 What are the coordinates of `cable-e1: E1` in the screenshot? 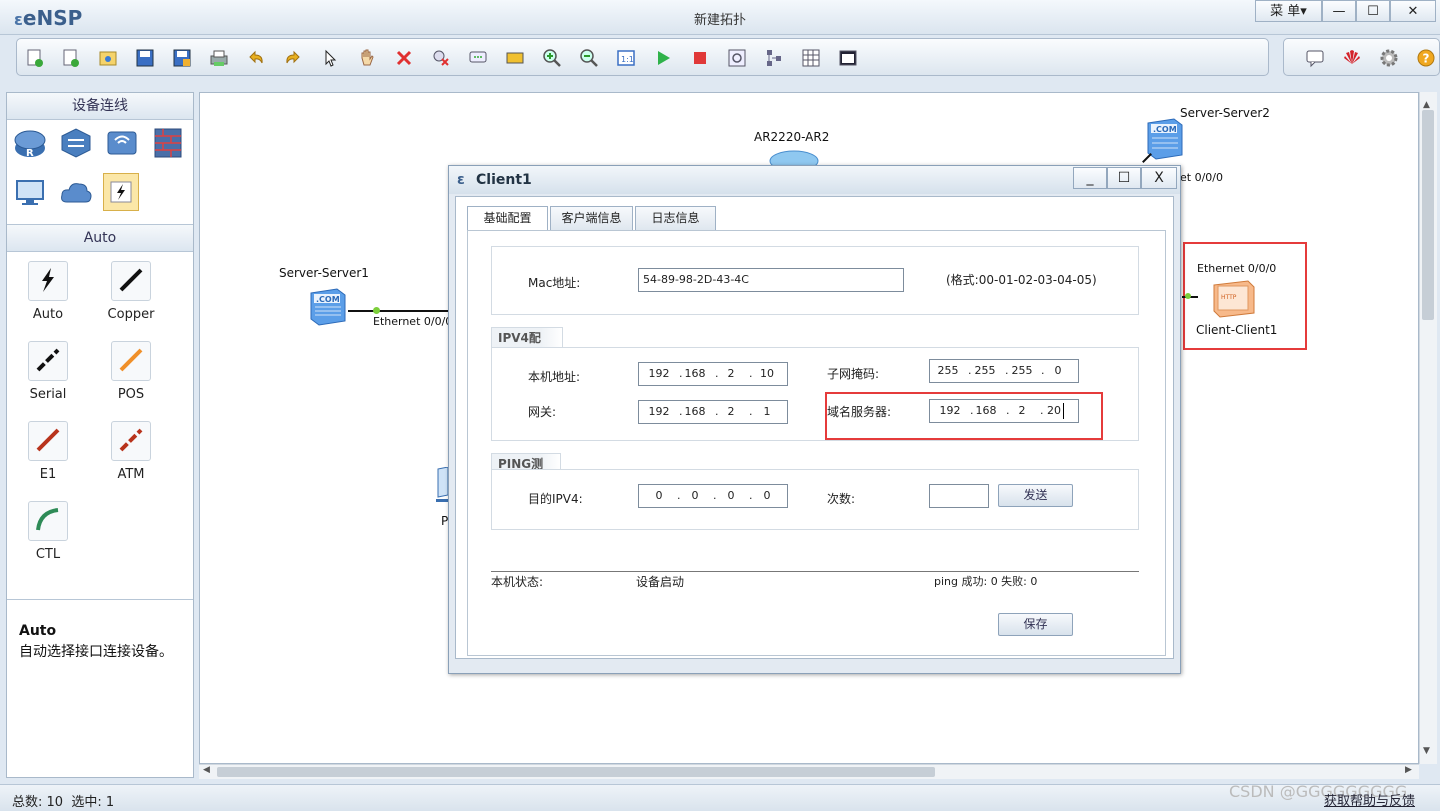 It's located at (48, 451).